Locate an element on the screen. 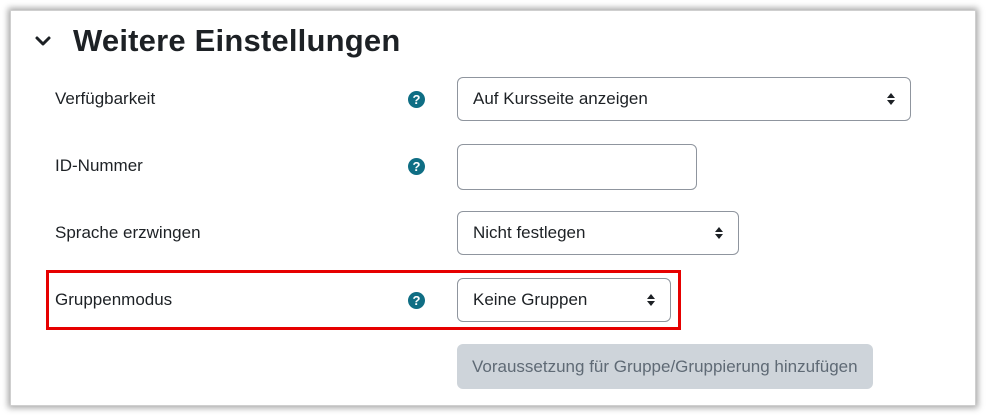 Image resolution: width=992 pixels, height=415 pixels. language-label: Sprache erzwingen is located at coordinates (128, 232).